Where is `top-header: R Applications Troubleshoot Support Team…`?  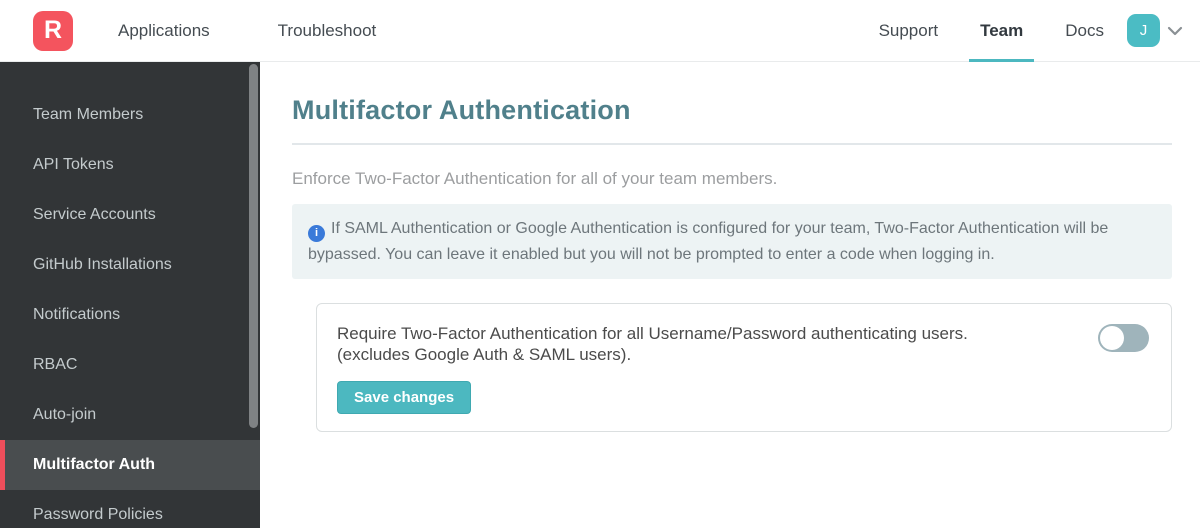 top-header: R Applications Troubleshoot Support Team… is located at coordinates (600, 31).